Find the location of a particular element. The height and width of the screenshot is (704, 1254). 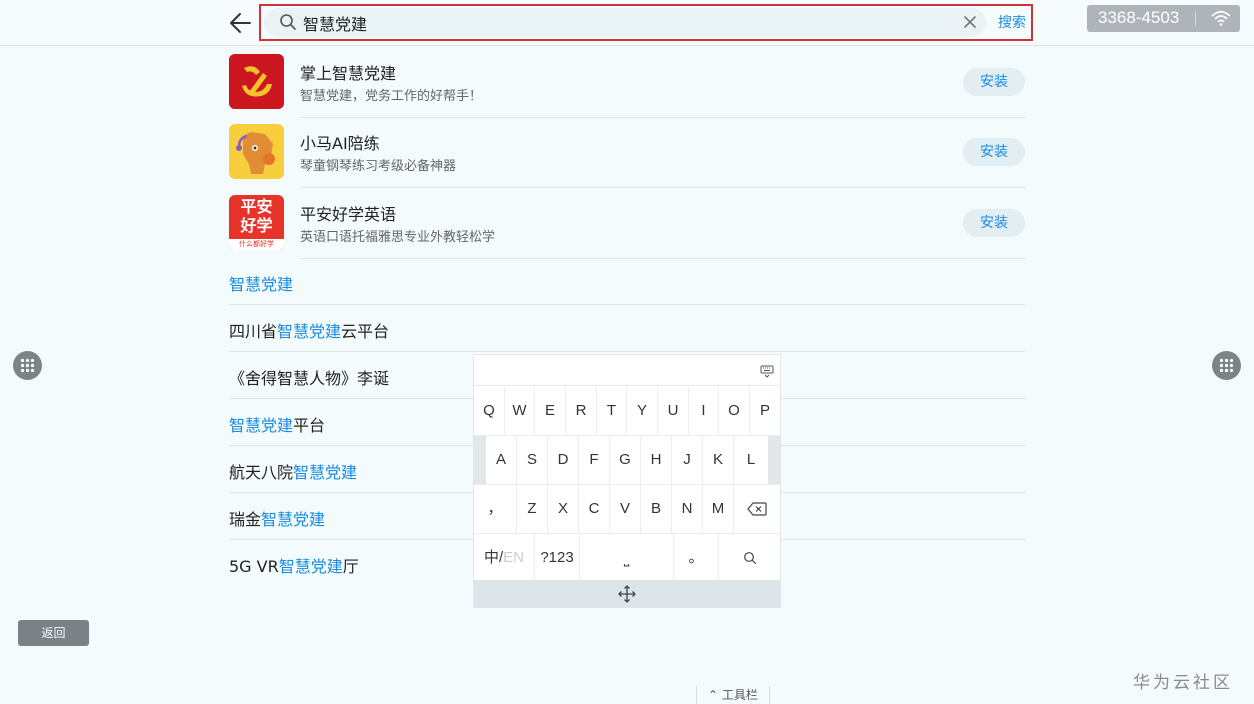

key-b: B is located at coordinates (656, 509).